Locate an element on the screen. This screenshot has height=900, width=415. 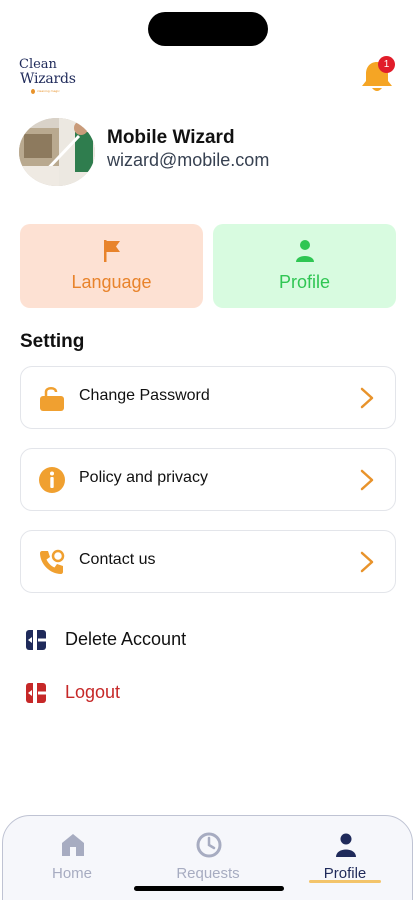
change-password-row: Change Password is located at coordinates (208, 397).